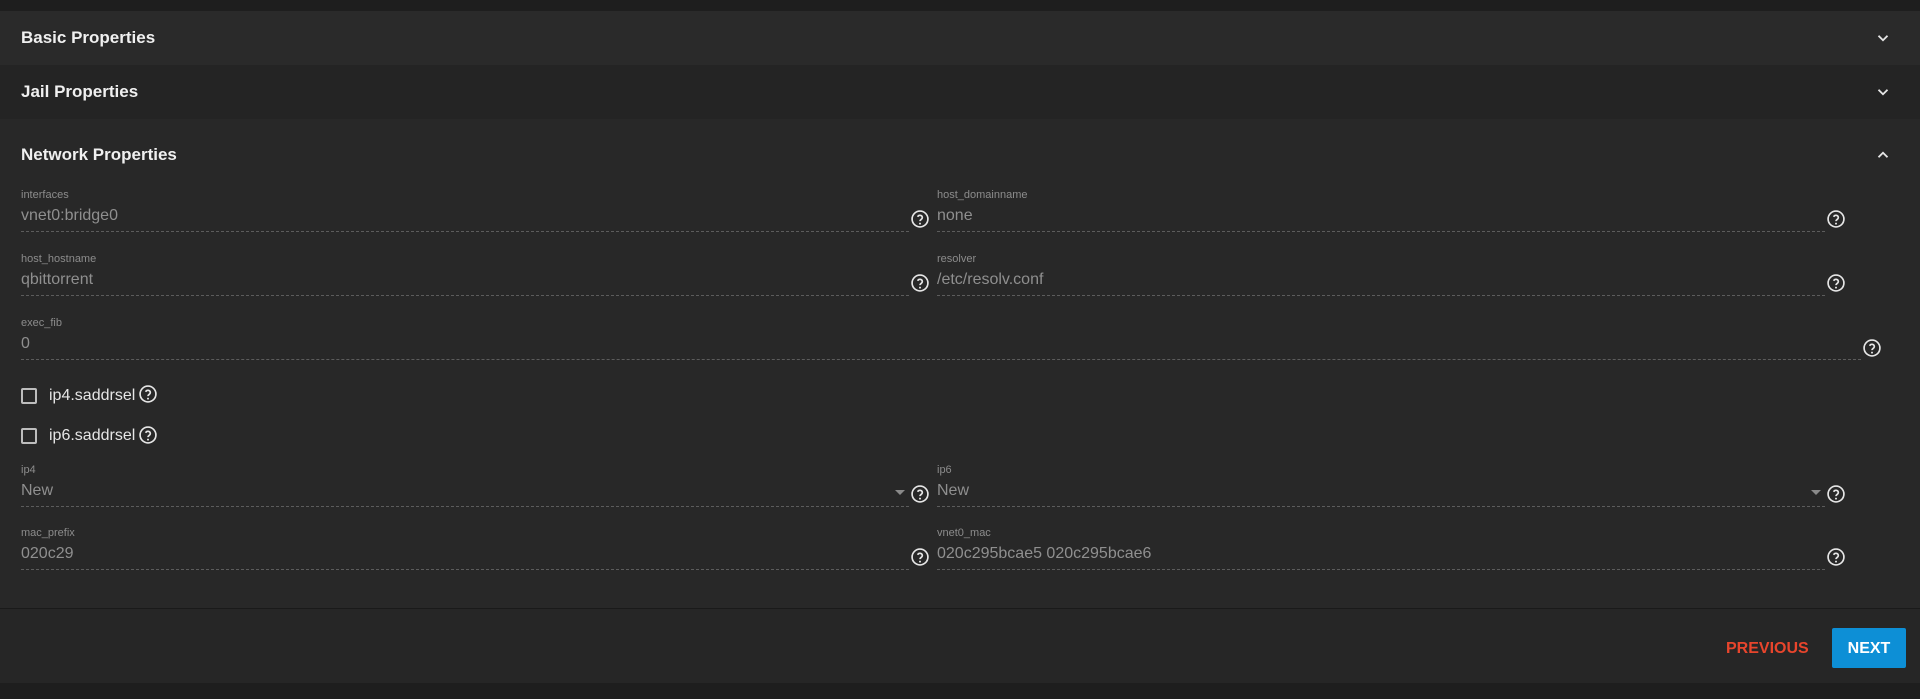  Describe the element at coordinates (960, 38) in the screenshot. I see `section-basic-properties: Basic Properties` at that location.